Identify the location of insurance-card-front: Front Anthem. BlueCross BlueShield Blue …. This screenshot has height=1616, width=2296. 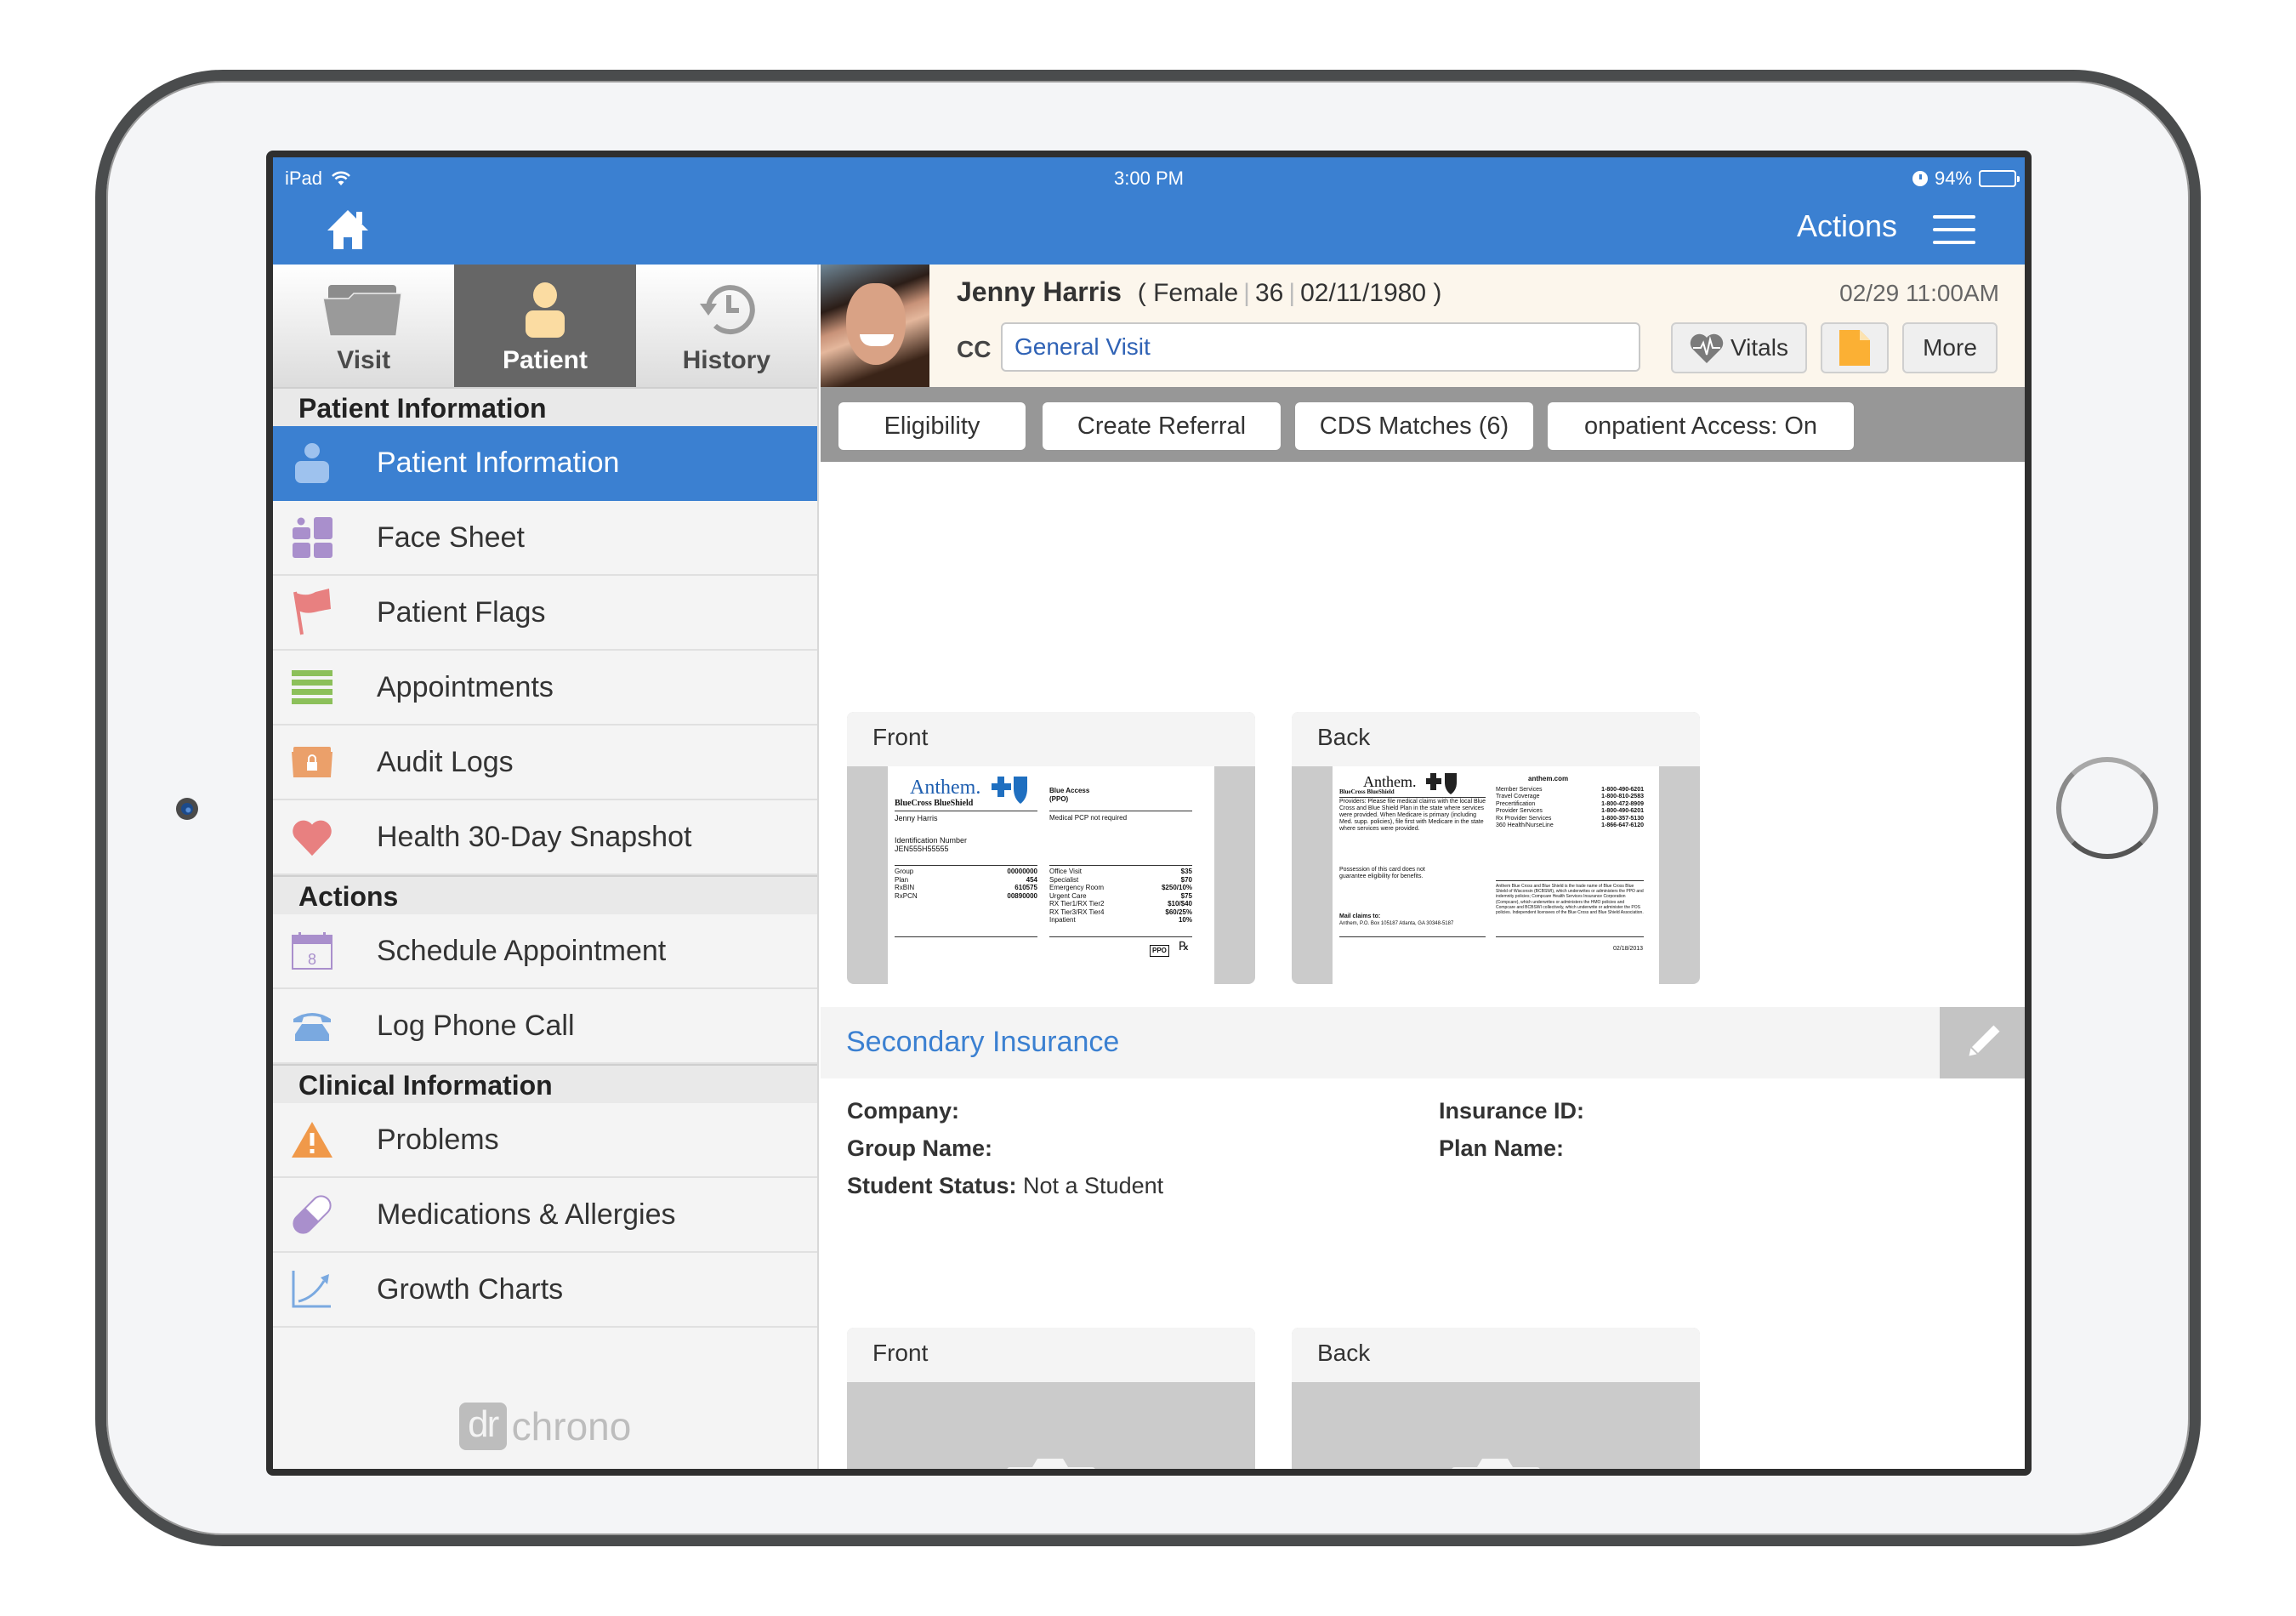
(1051, 848).